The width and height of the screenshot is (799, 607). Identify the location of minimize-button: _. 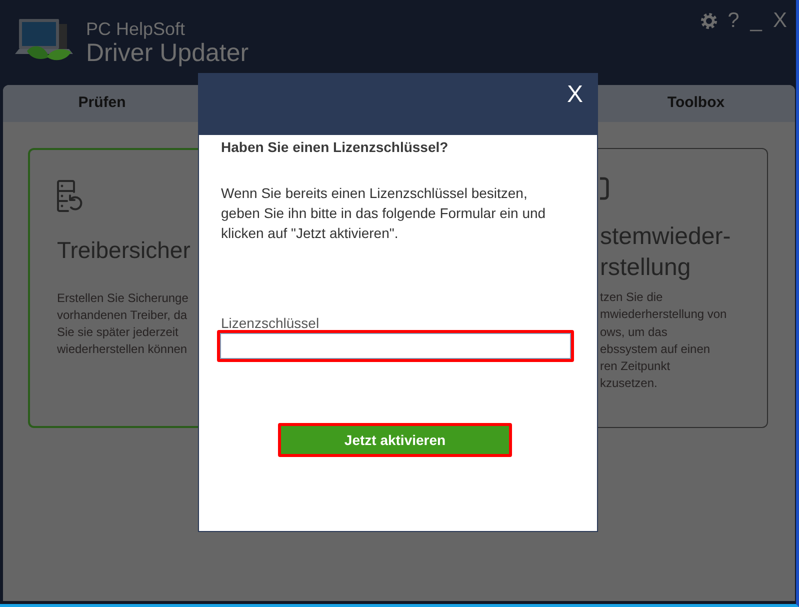
(756, 21).